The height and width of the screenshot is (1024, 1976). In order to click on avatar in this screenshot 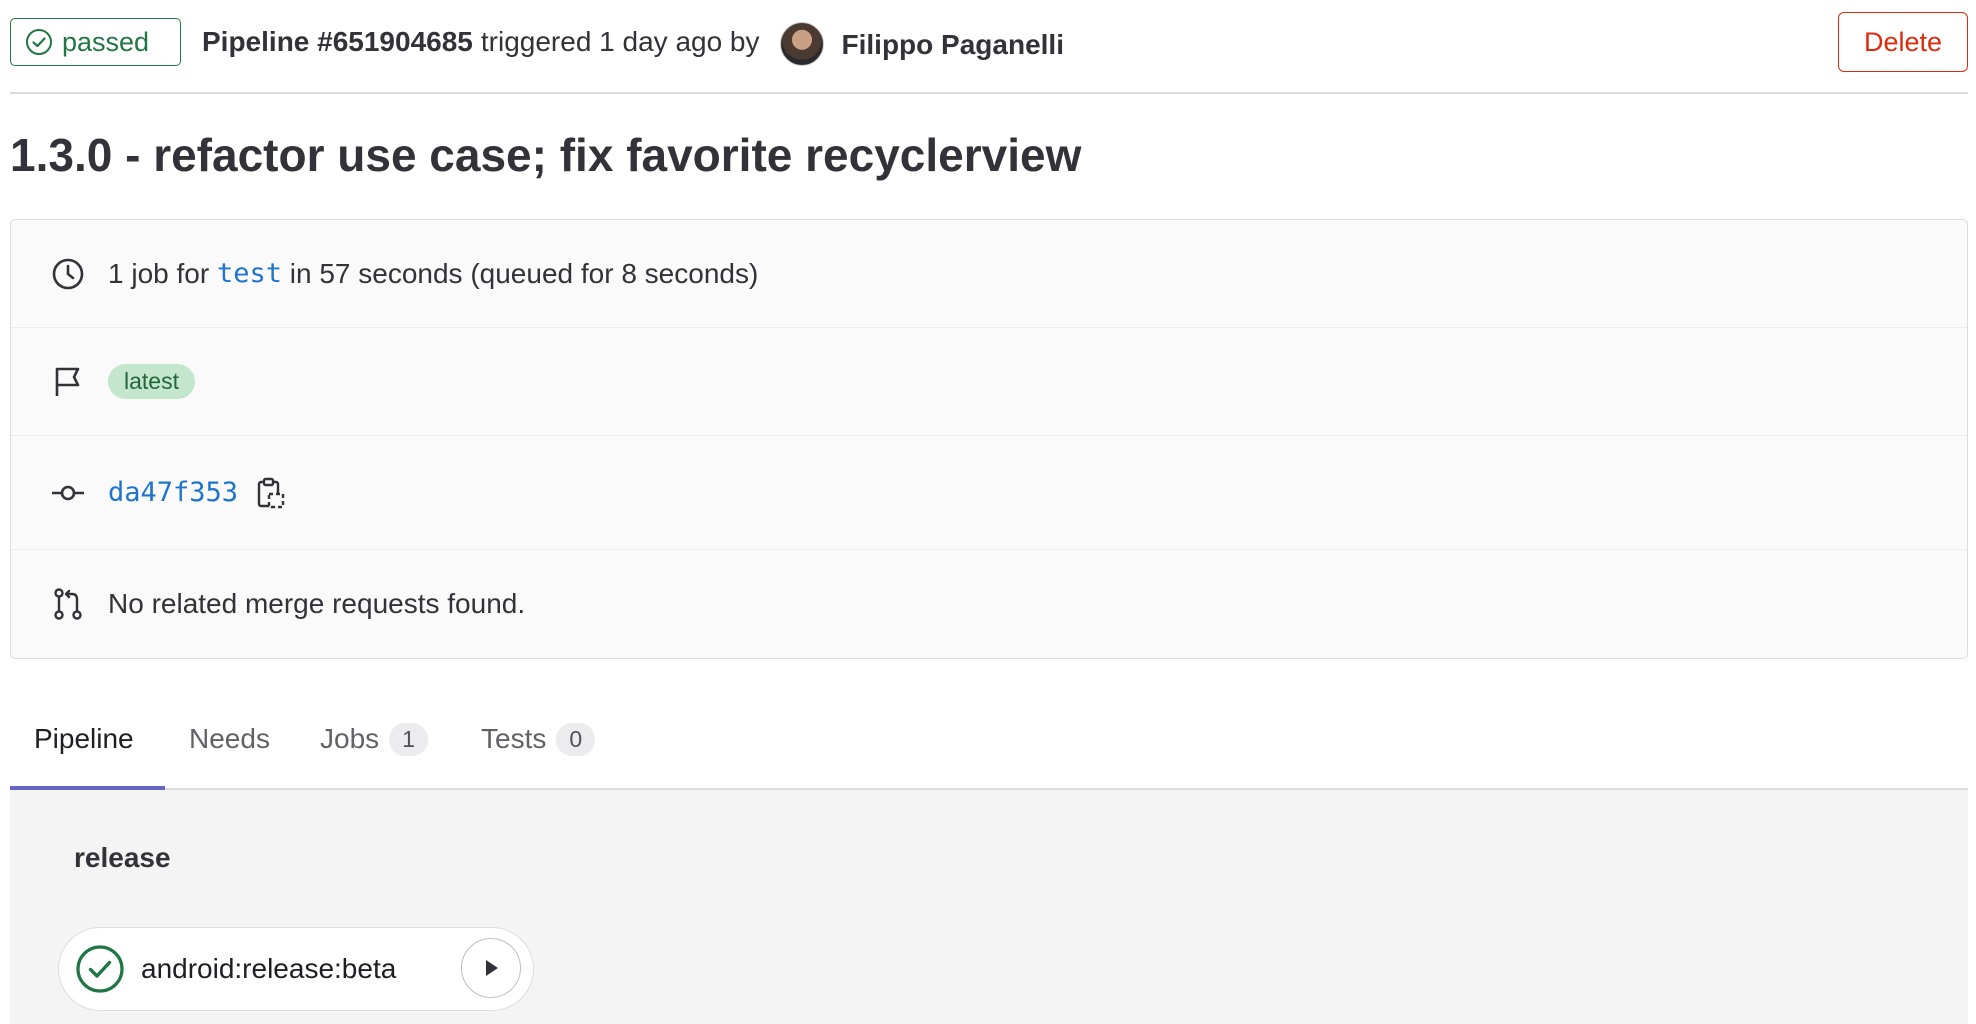, I will do `click(801, 44)`.